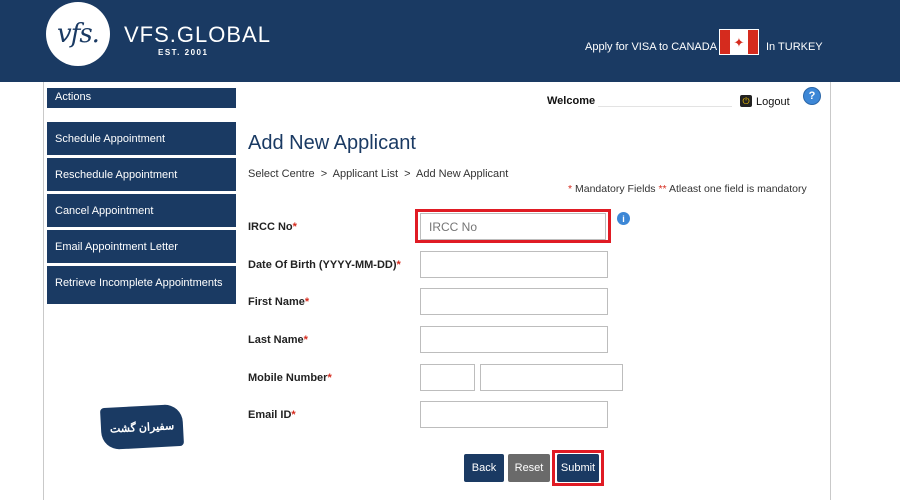 Image resolution: width=900 pixels, height=500 pixels. Describe the element at coordinates (462, 174) in the screenshot. I see `breadcrumb-current: Add New Applicant` at that location.